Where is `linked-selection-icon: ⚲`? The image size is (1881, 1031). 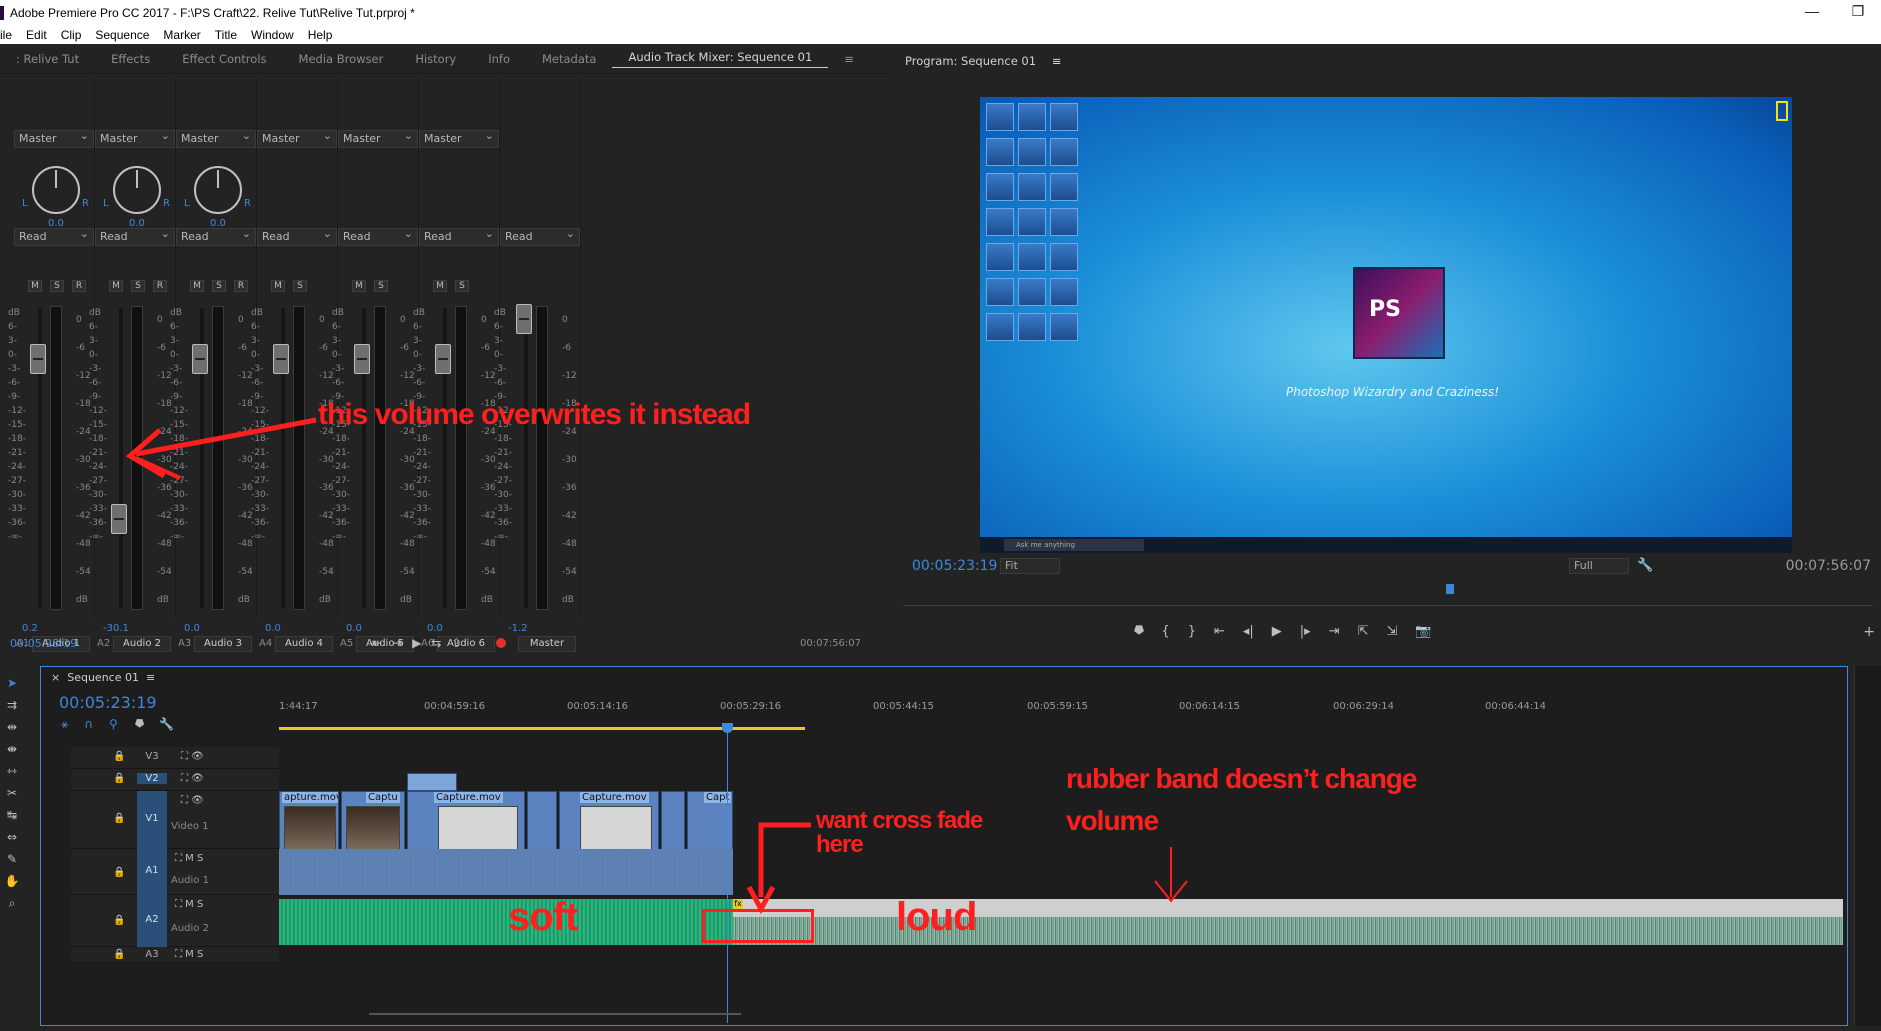 linked-selection-icon: ⚲ is located at coordinates (113, 724).